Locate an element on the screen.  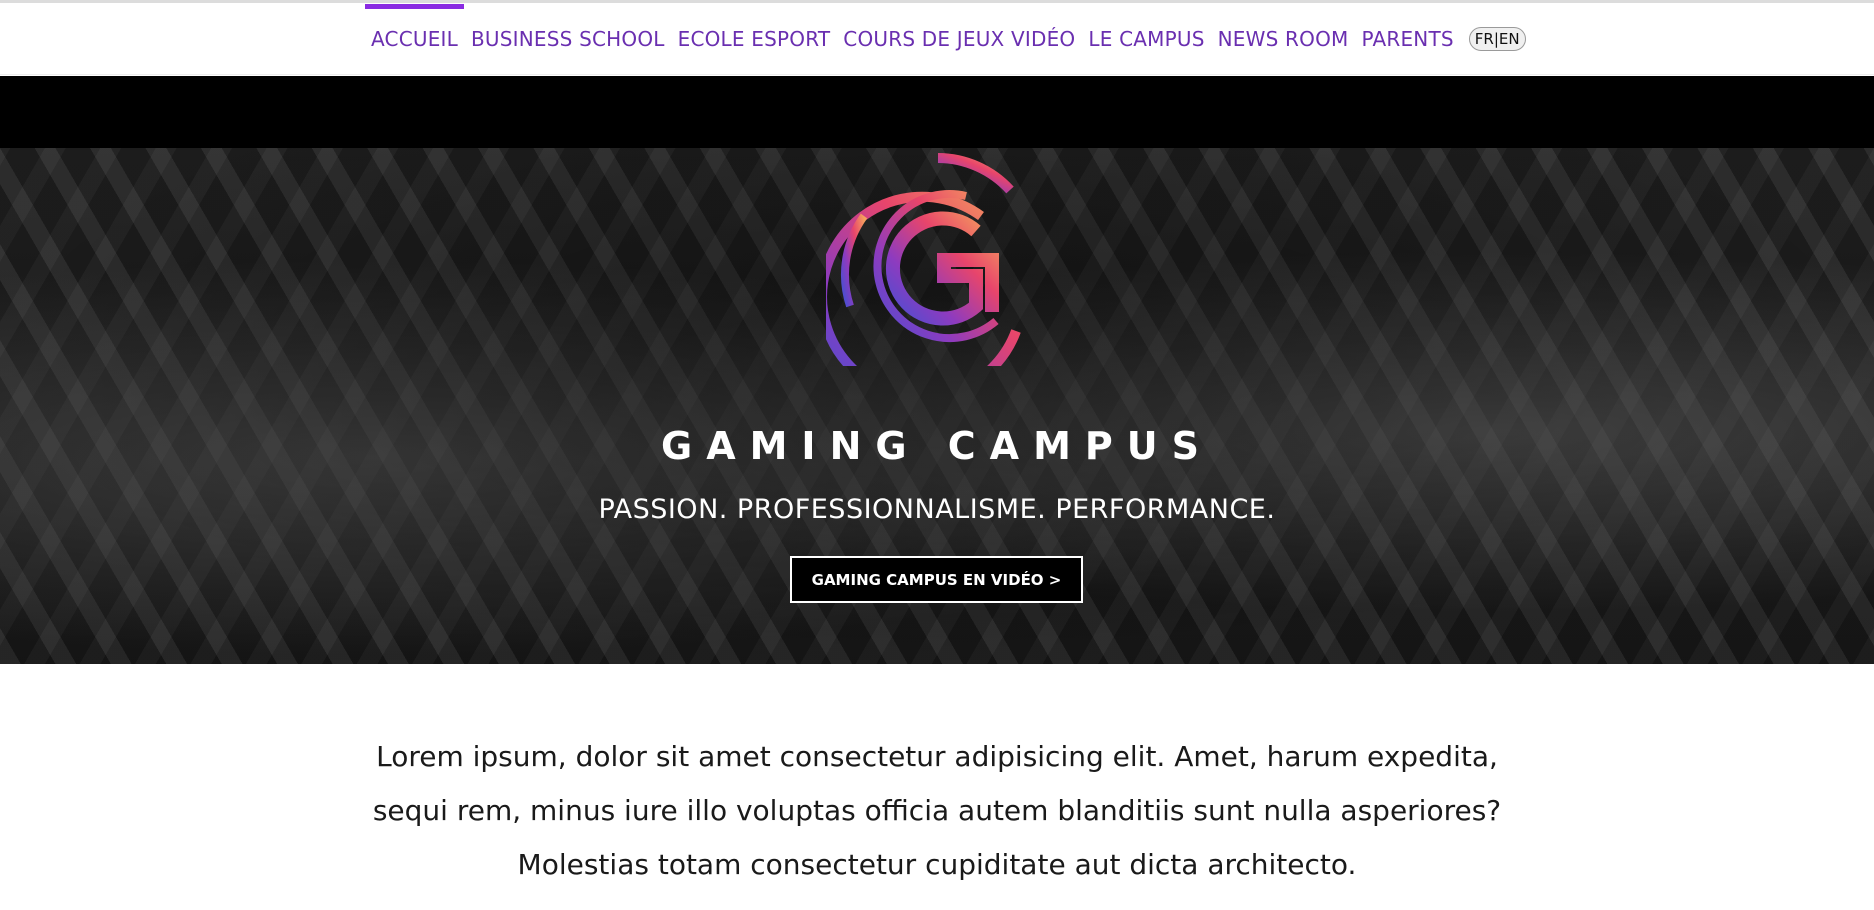
language-toggle-button: FR|EN is located at coordinates (1497, 39).